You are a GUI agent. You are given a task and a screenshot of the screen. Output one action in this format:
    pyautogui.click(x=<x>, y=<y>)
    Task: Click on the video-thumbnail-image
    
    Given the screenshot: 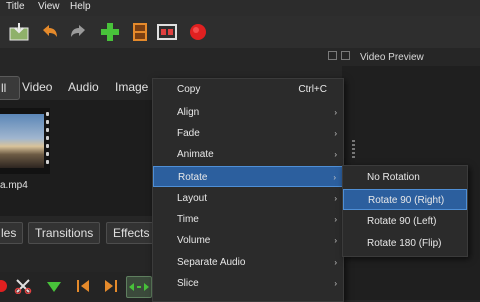 What is the action you would take?
    pyautogui.click(x=22, y=141)
    